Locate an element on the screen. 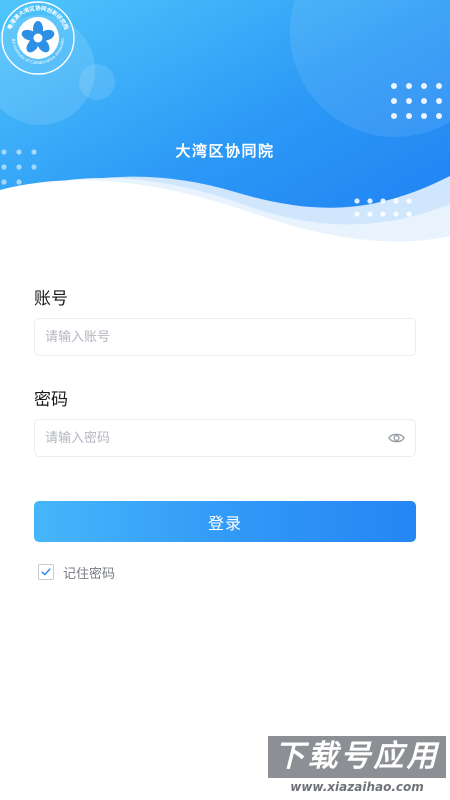  checkmark-icon is located at coordinates (46, 572).